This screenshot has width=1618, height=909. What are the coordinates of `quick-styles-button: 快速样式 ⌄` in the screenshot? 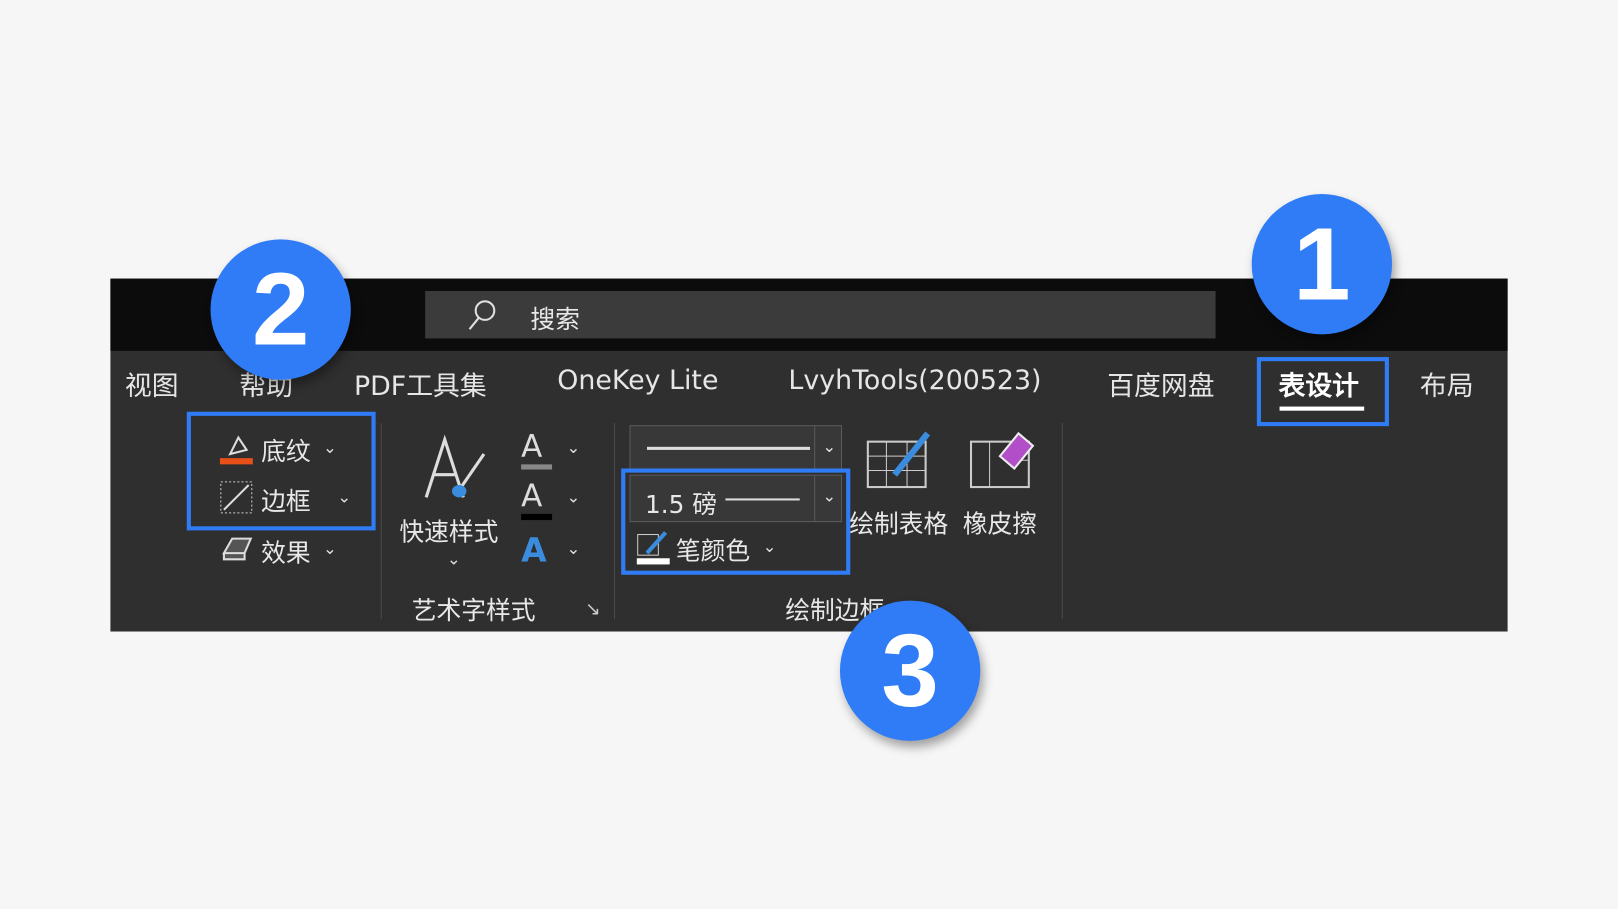 It's located at (452, 501).